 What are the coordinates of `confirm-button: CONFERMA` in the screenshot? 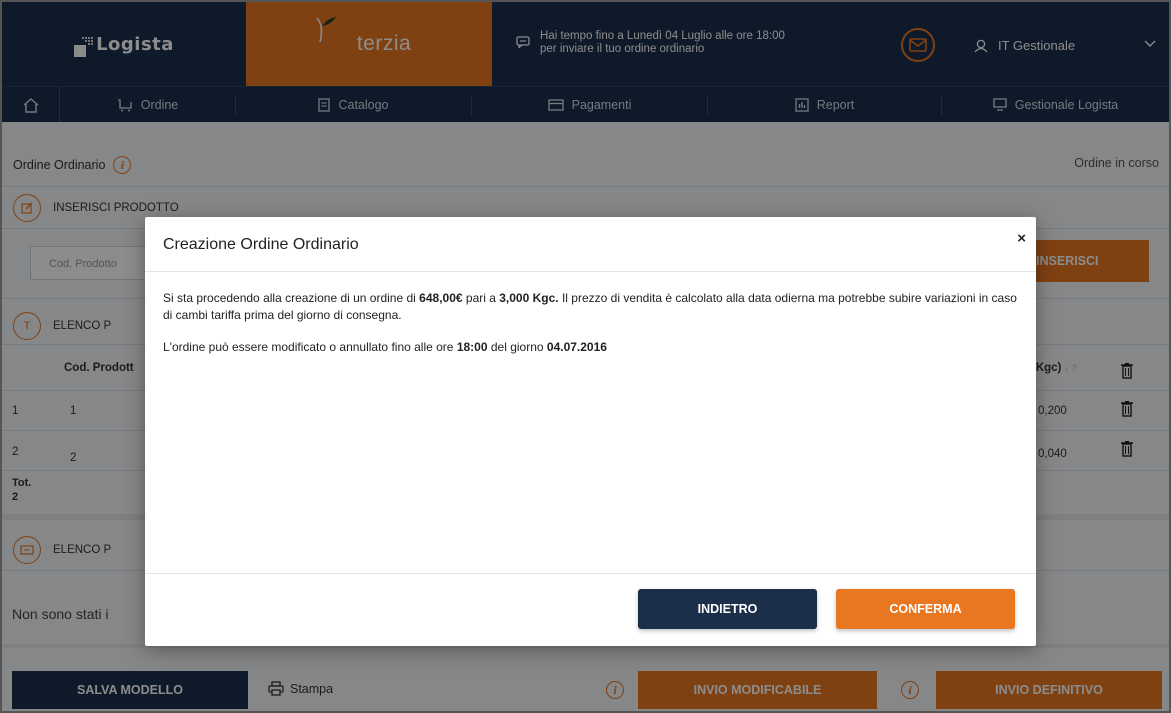 It's located at (925, 609).